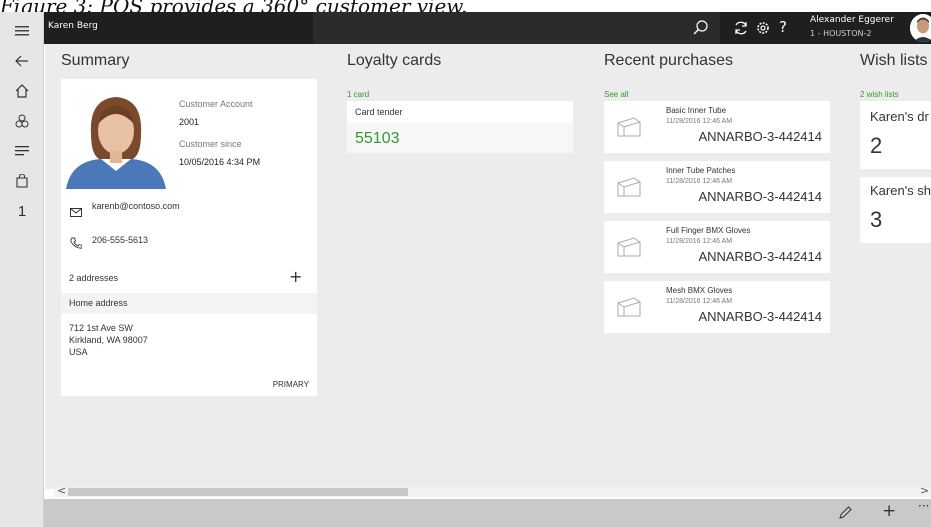  I want to click on loyalty-card: Card tender 55103, so click(460, 127).